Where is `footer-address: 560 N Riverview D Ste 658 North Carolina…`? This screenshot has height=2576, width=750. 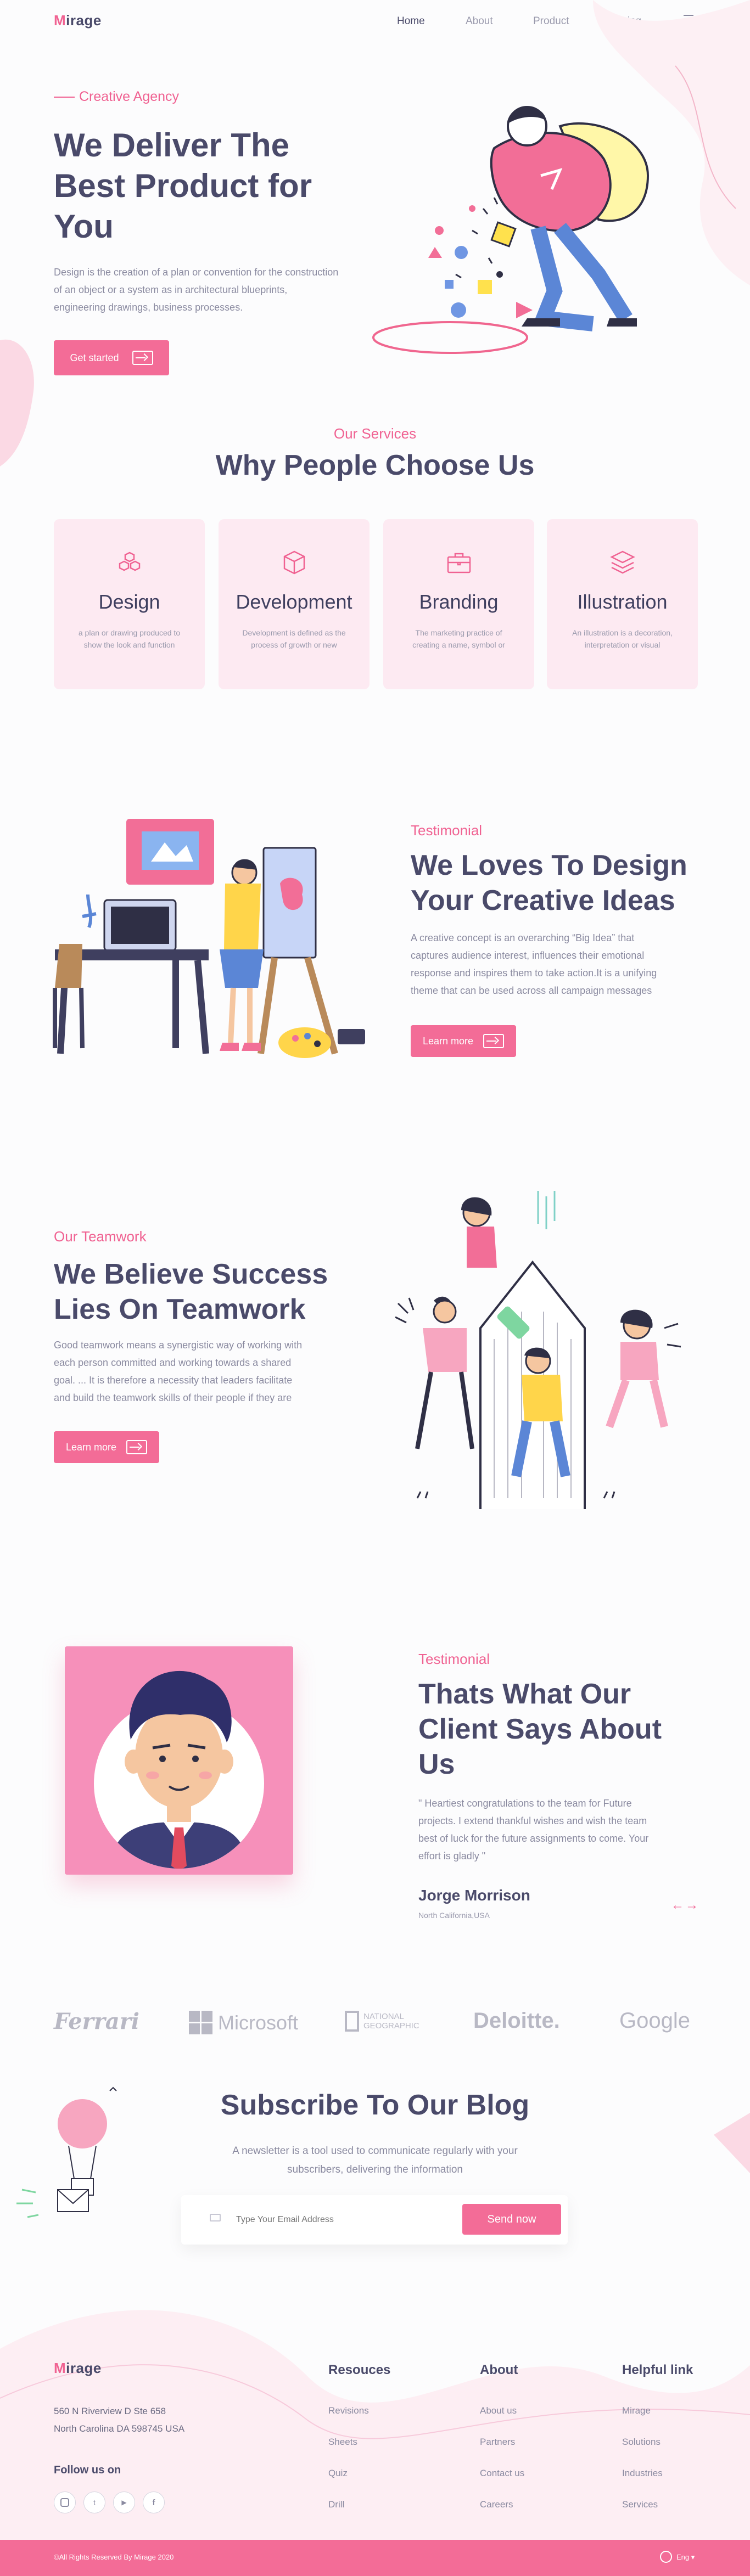 footer-address: 560 N Riverview D Ste 658 North Carolina… is located at coordinates (119, 2420).